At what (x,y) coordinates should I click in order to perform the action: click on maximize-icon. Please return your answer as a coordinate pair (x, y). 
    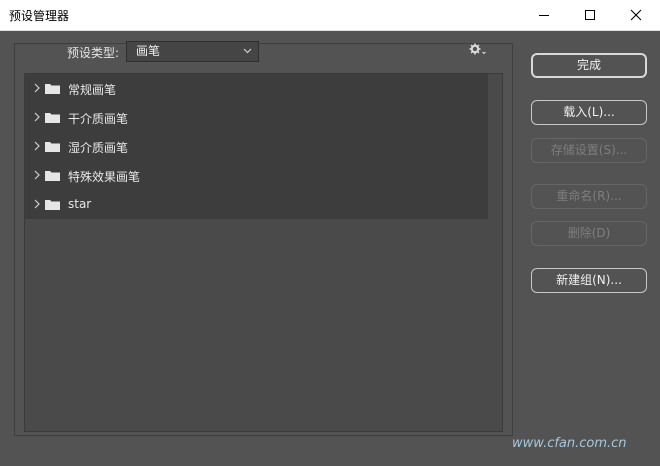
    Looking at the image, I should click on (590, 15).